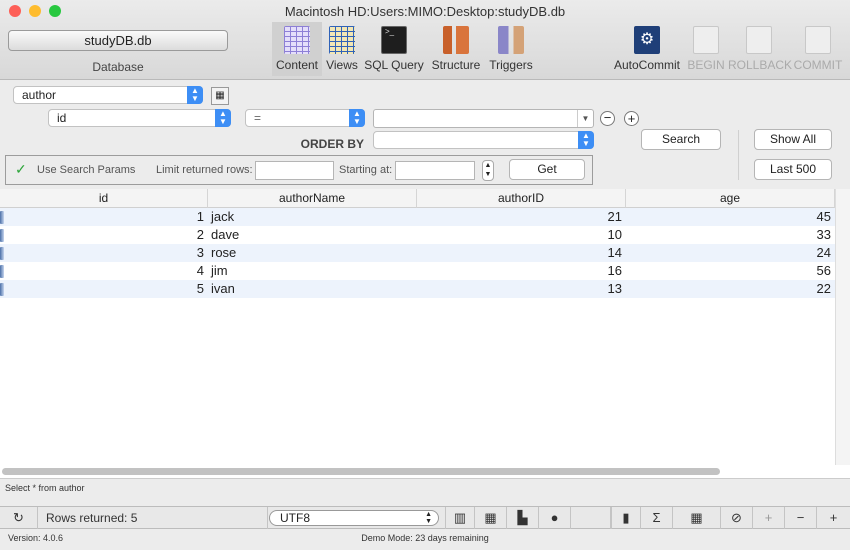 This screenshot has height=550, width=850. What do you see at coordinates (139, 118) in the screenshot?
I see `field-select: id ▲ ▼` at bounding box center [139, 118].